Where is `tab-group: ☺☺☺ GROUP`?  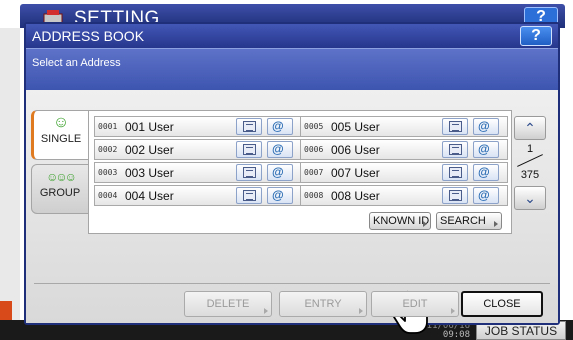 tab-group: ☺☺☺ GROUP is located at coordinates (60, 189).